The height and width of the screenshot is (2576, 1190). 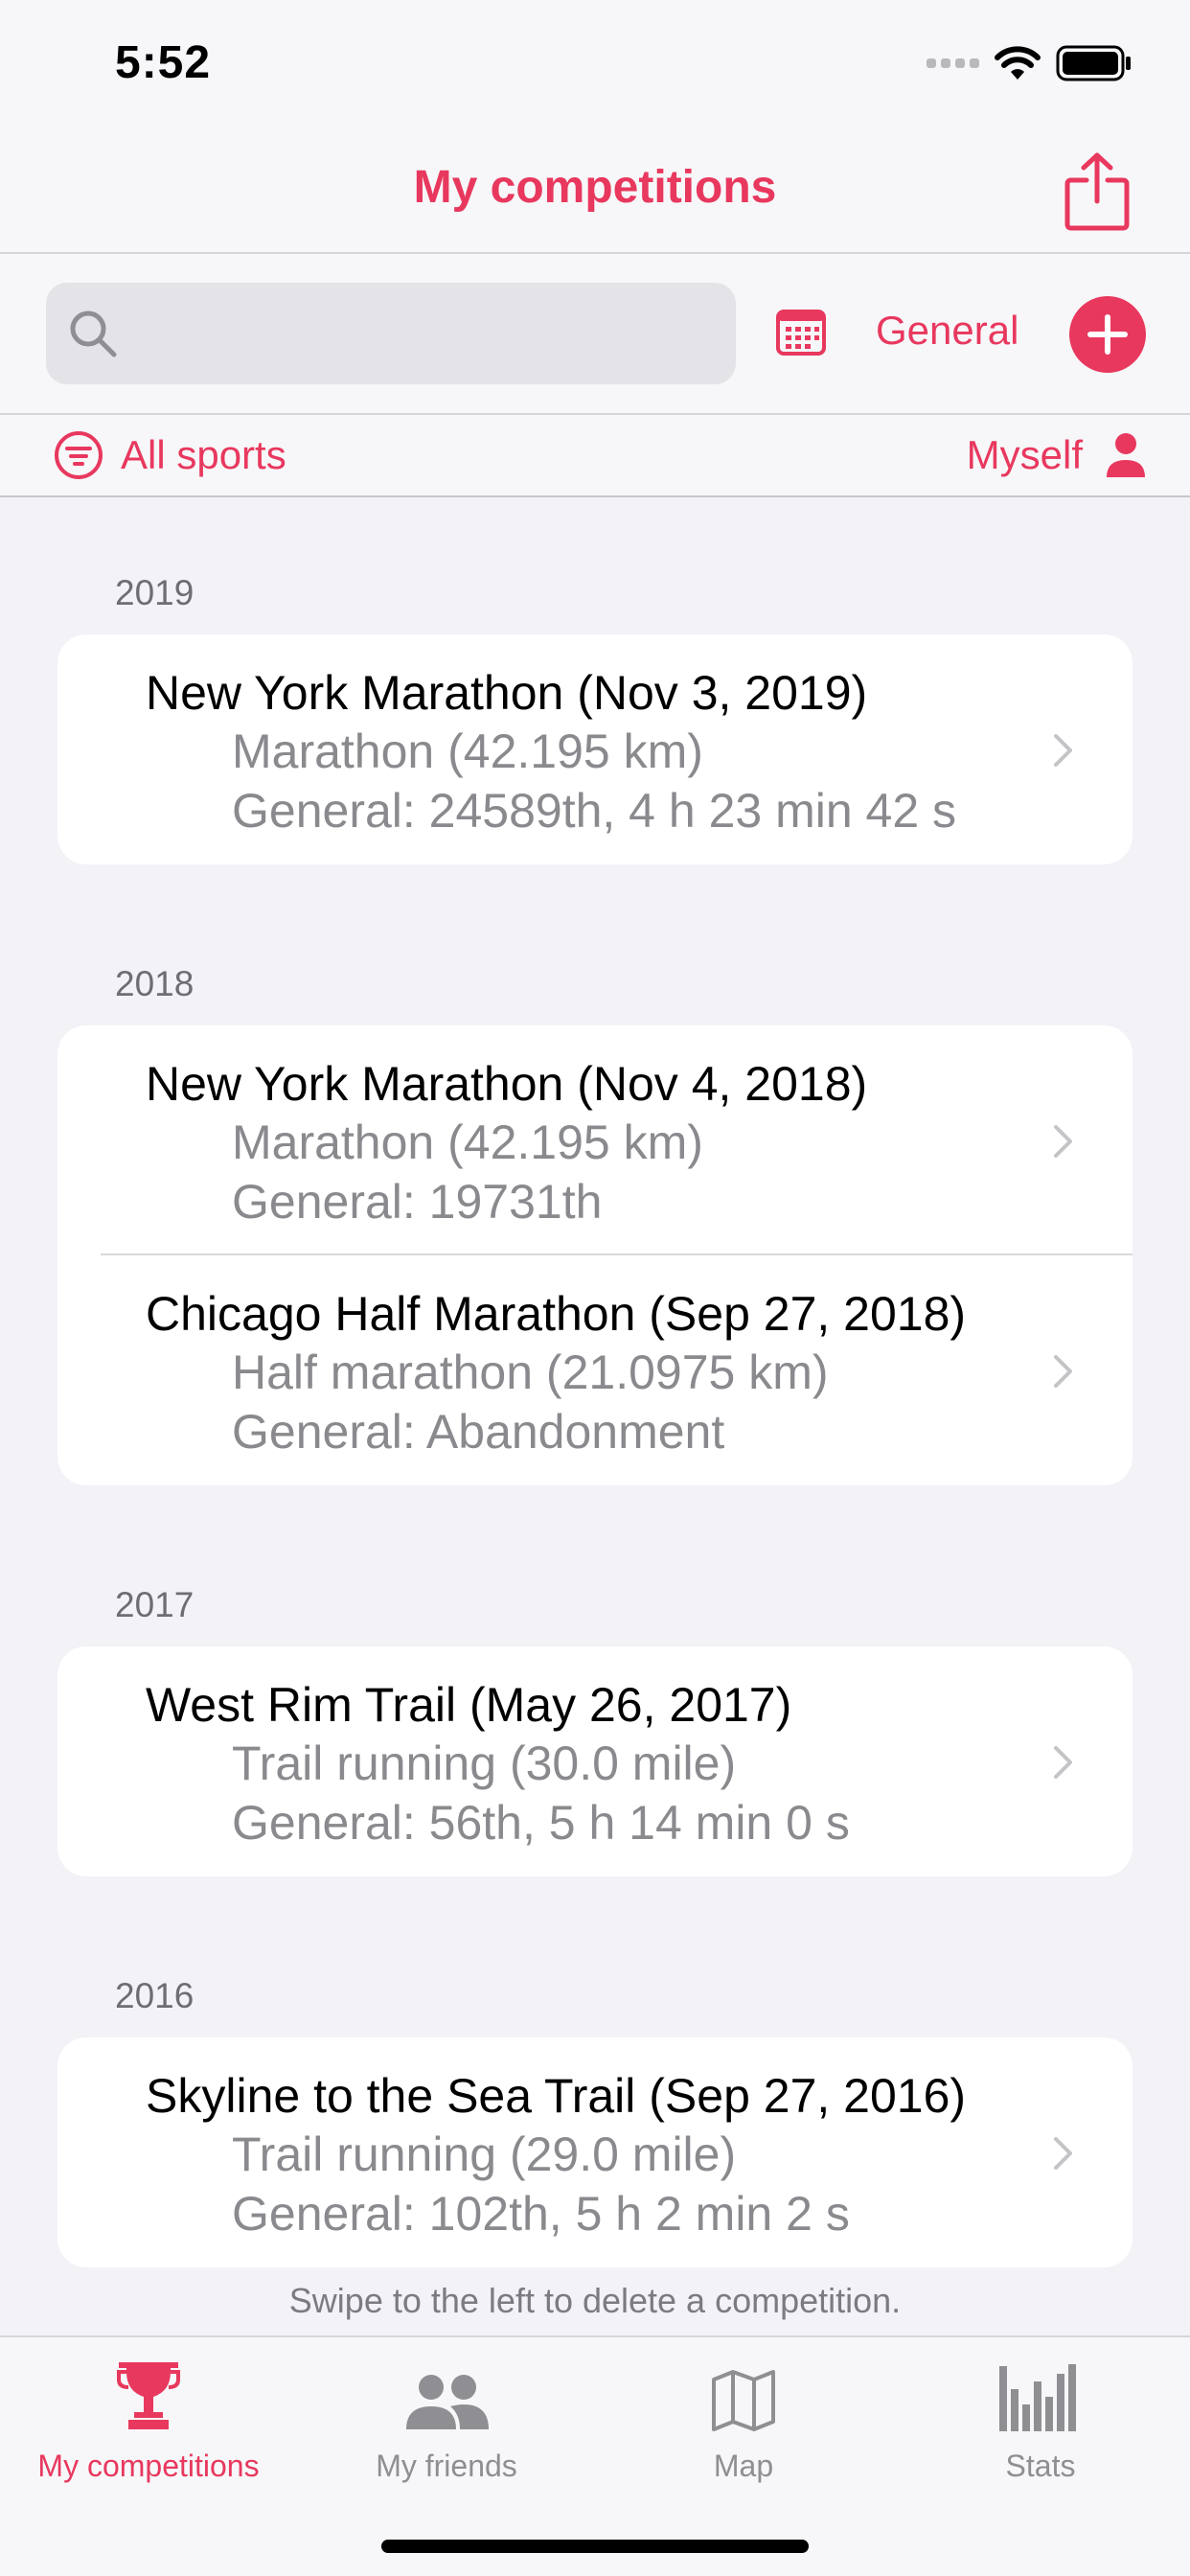 I want to click on trophy-icon, so click(x=148, y=2395).